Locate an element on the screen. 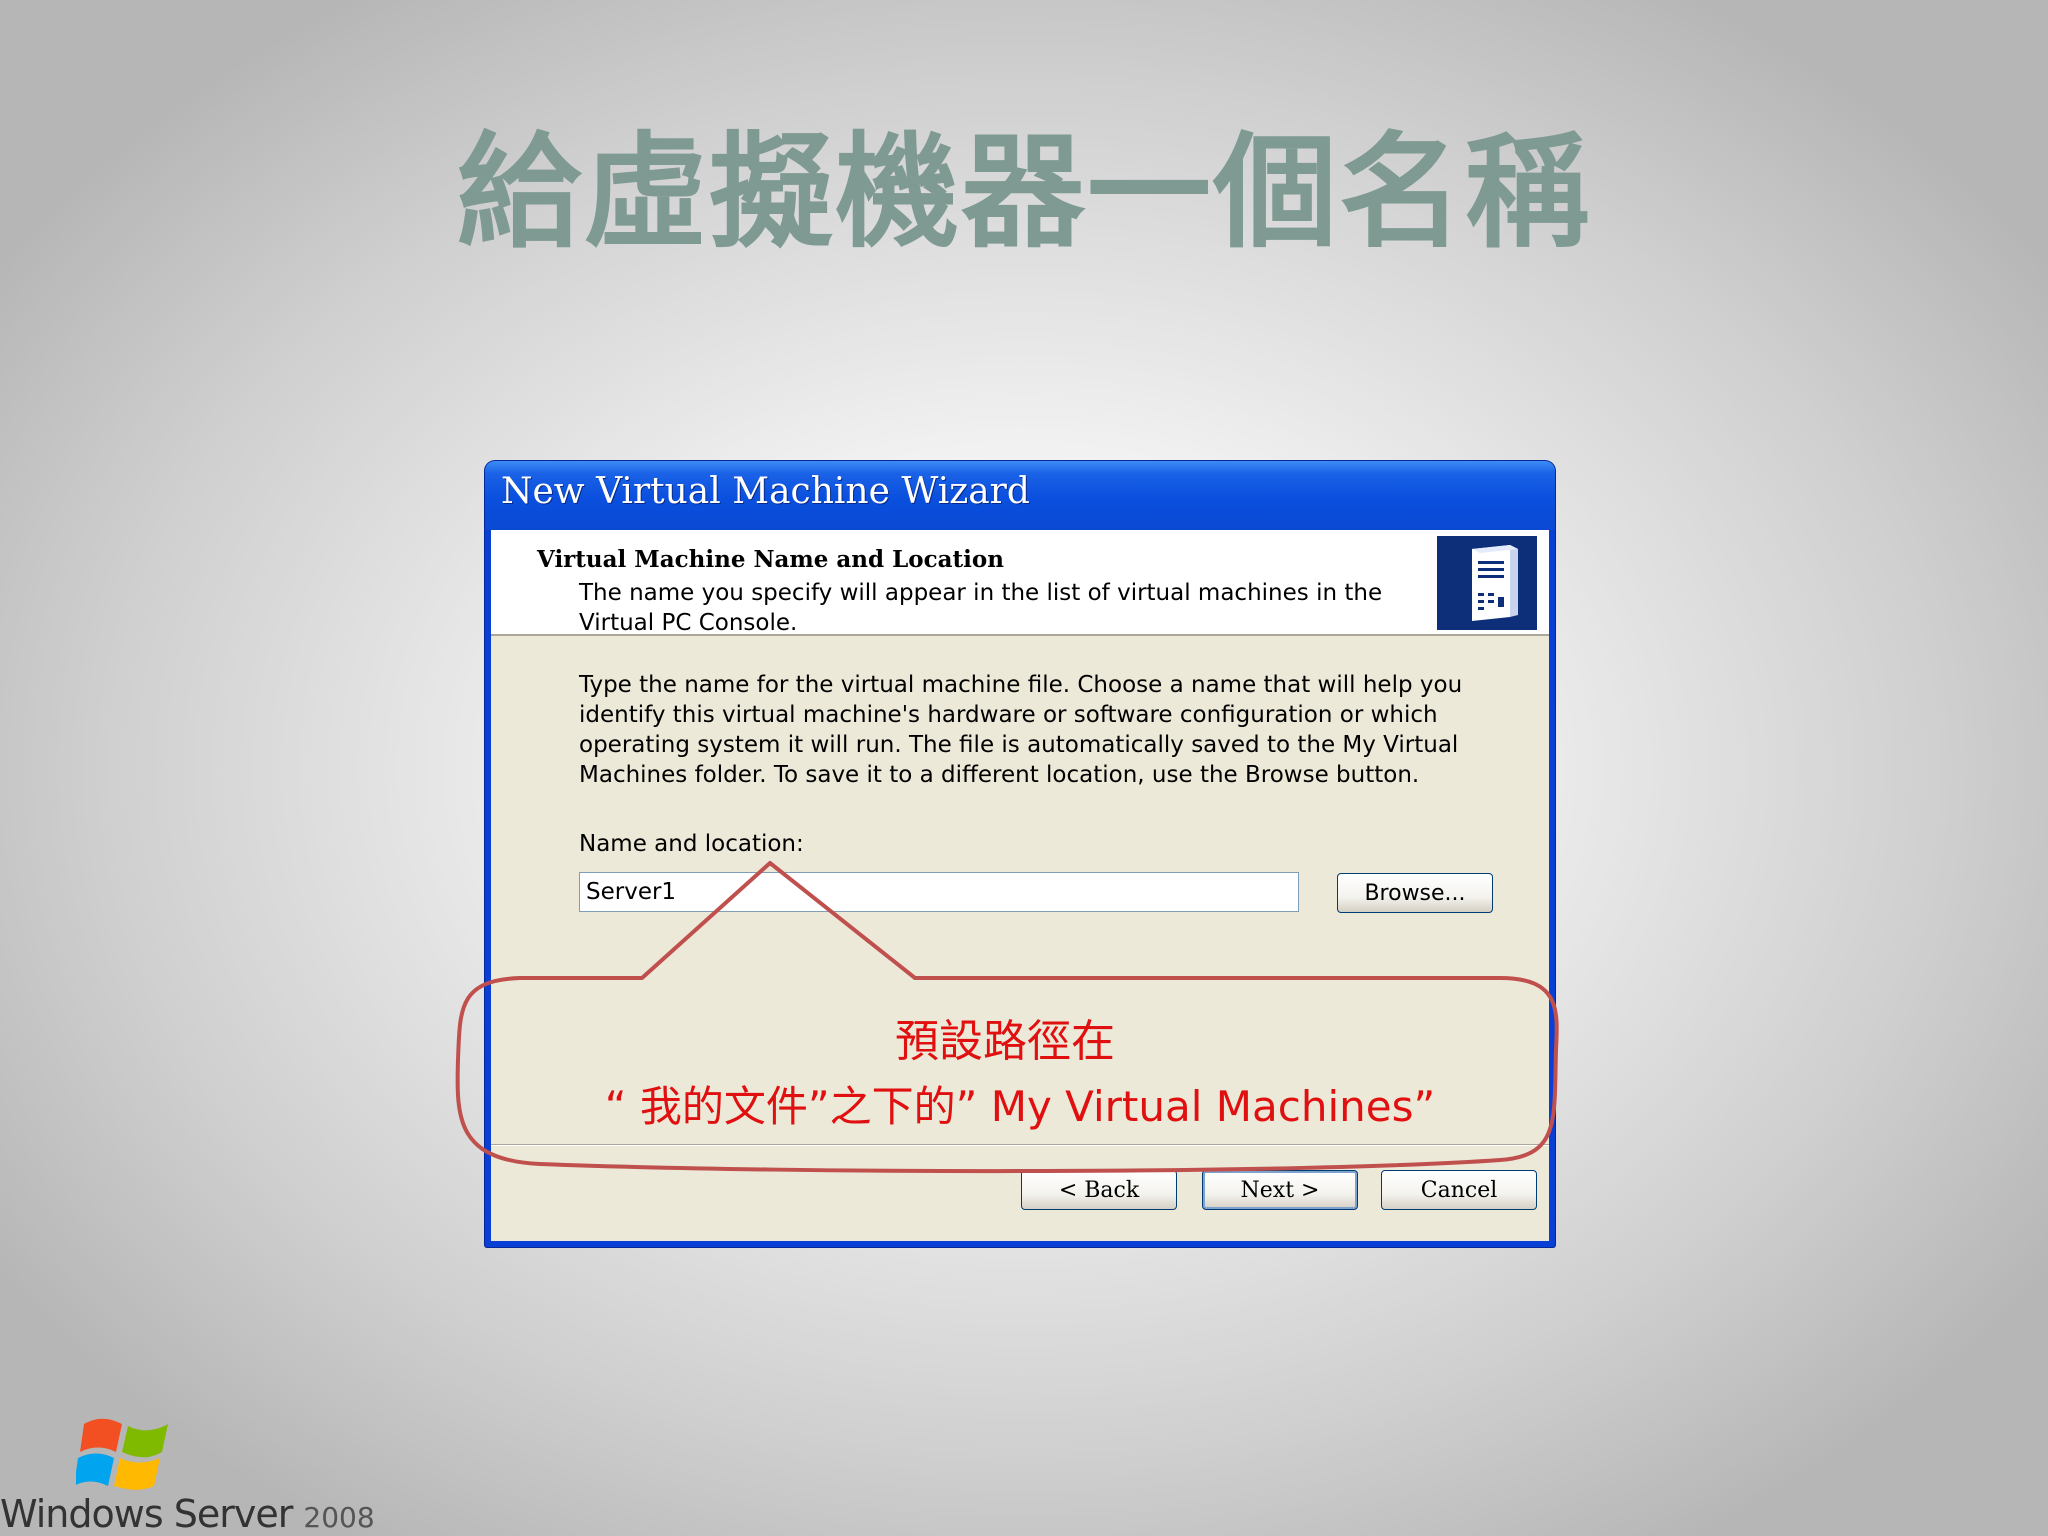  callout-text-line2: “ 我的文件”之下的” My Virtual Machines” is located at coordinates (1020, 1106).